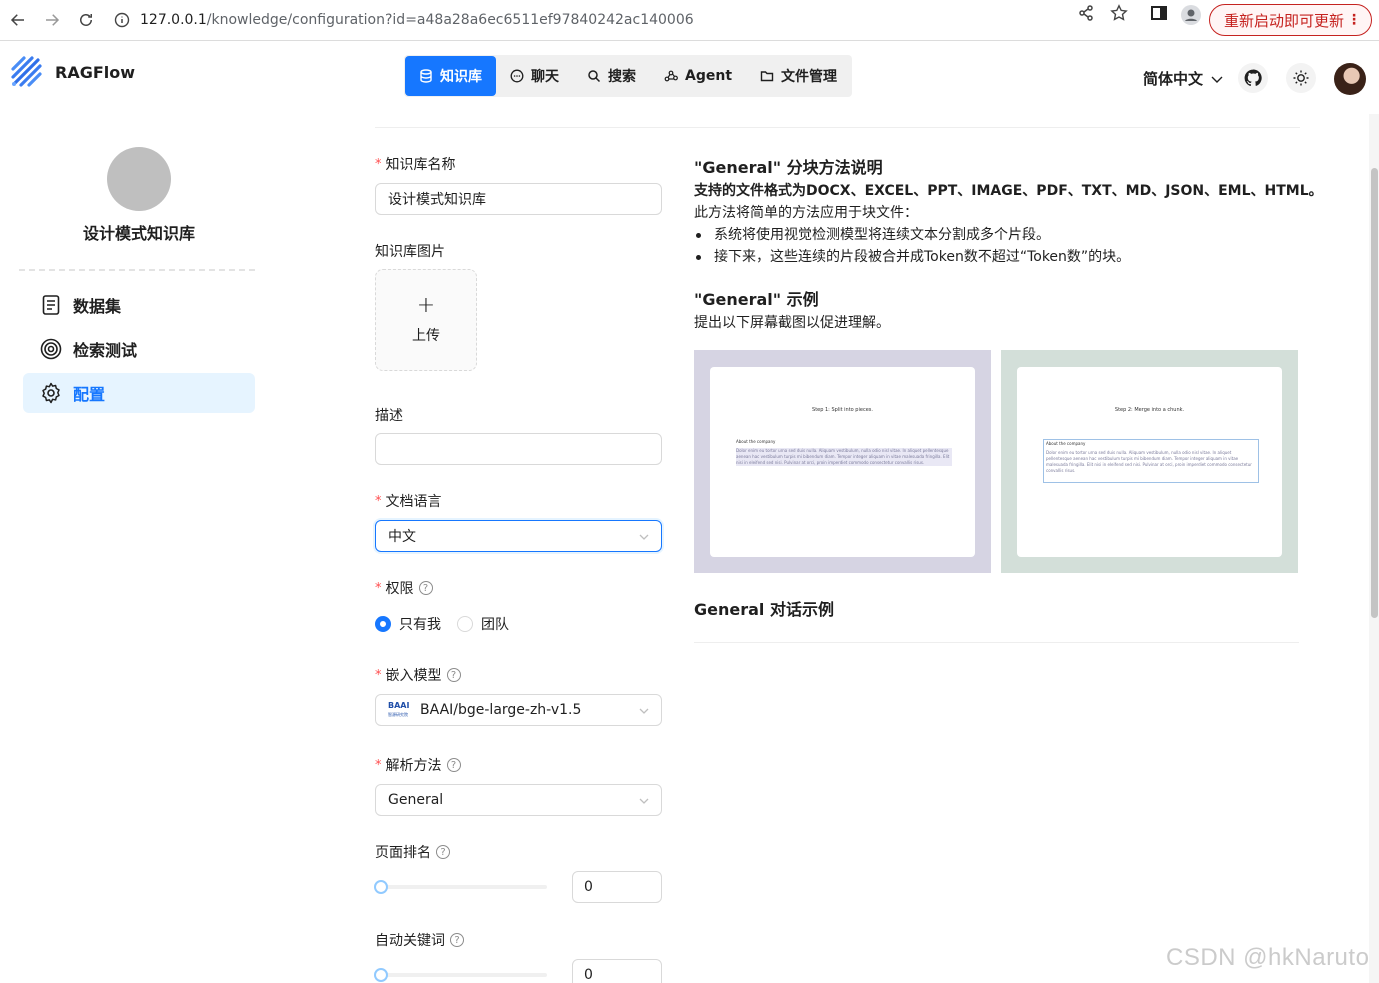 This screenshot has width=1379, height=983. I want to click on document-icon, so click(51, 305).